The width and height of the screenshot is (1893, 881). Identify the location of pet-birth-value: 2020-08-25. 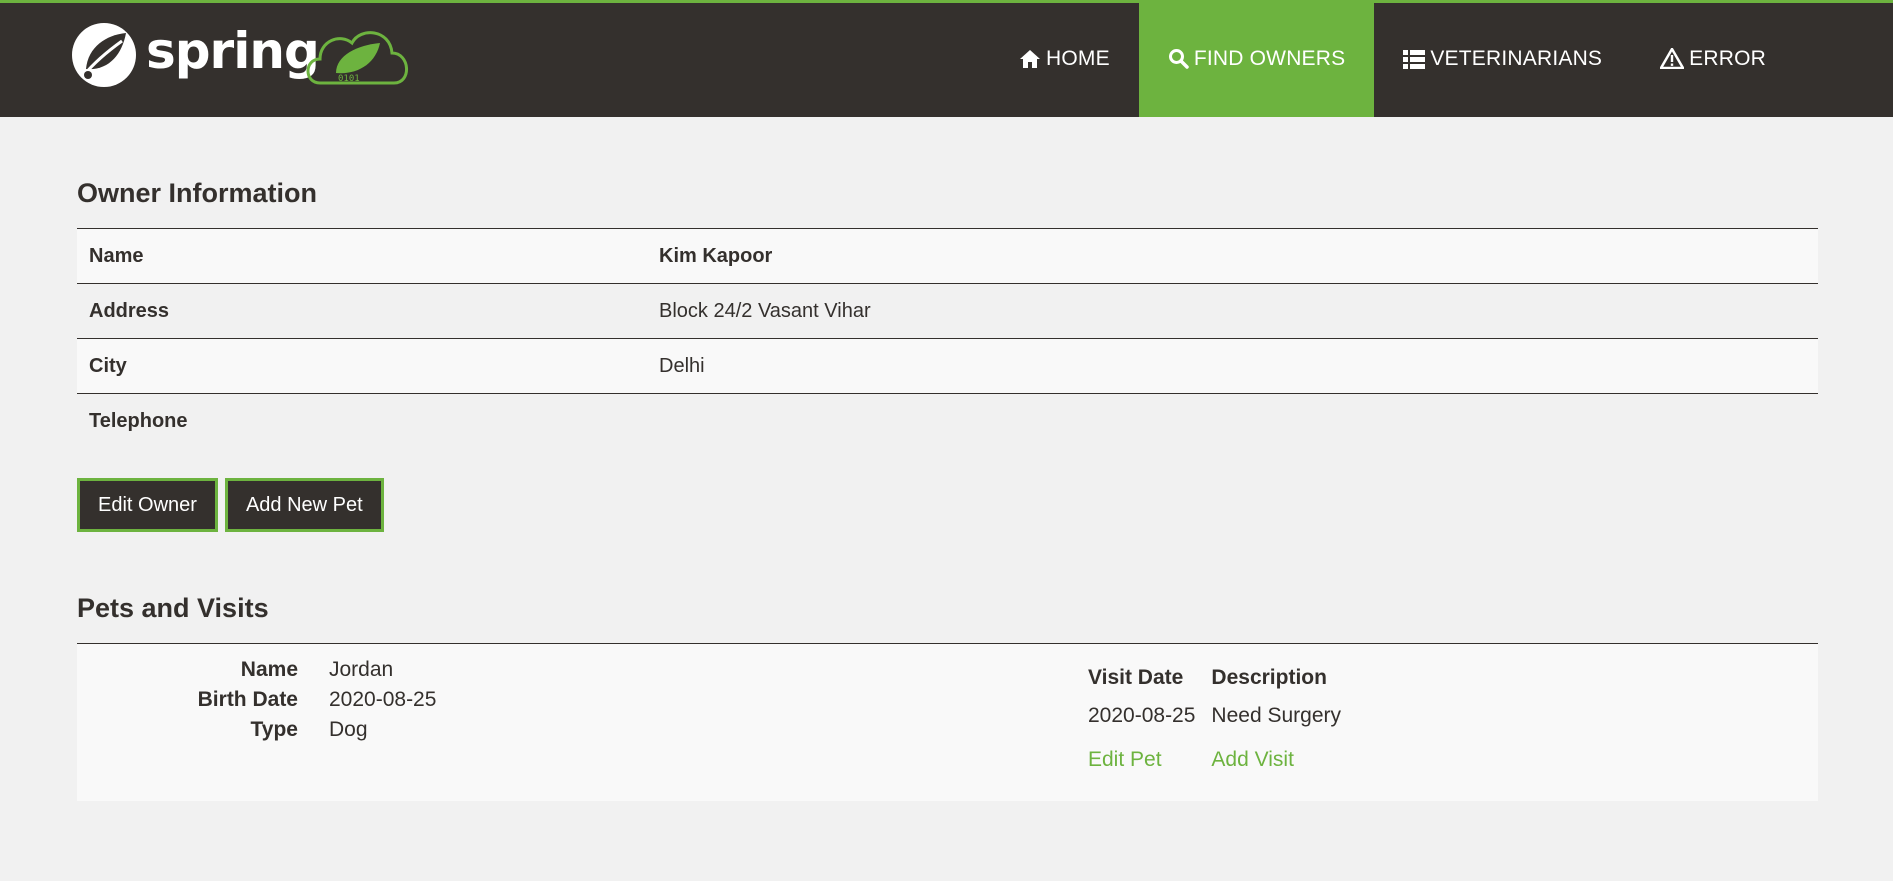
(383, 699).